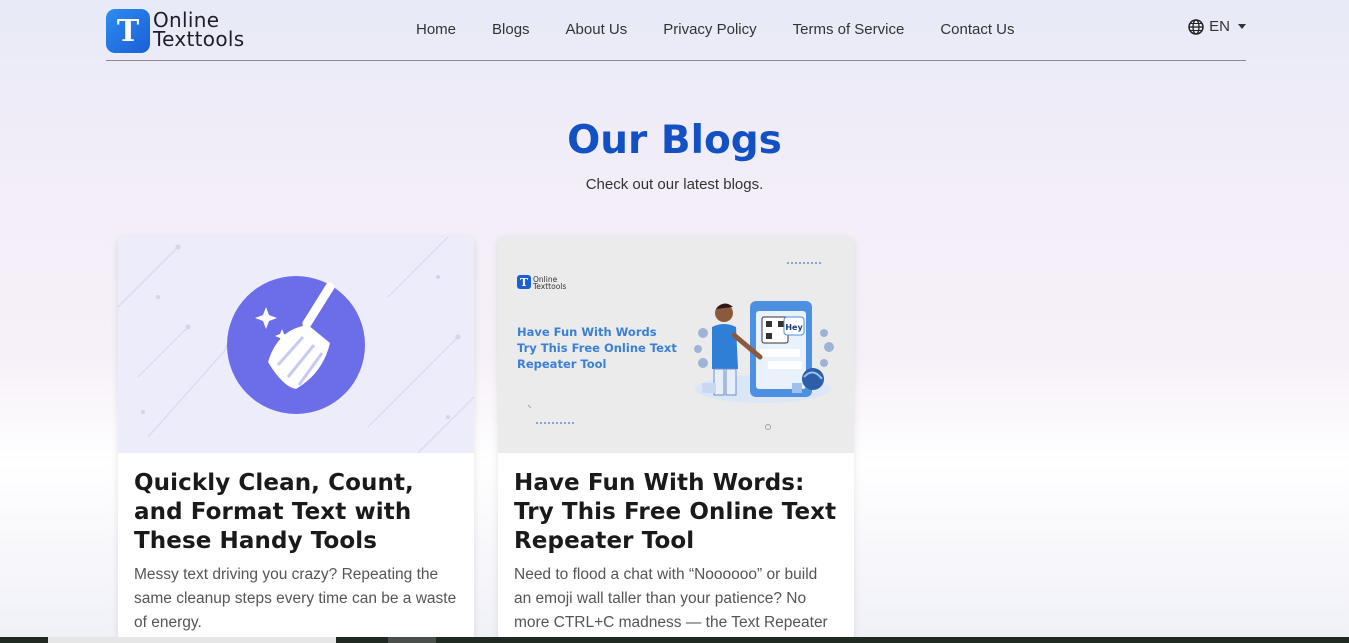 The image size is (1349, 643). I want to click on nav-home: Home, so click(436, 29).